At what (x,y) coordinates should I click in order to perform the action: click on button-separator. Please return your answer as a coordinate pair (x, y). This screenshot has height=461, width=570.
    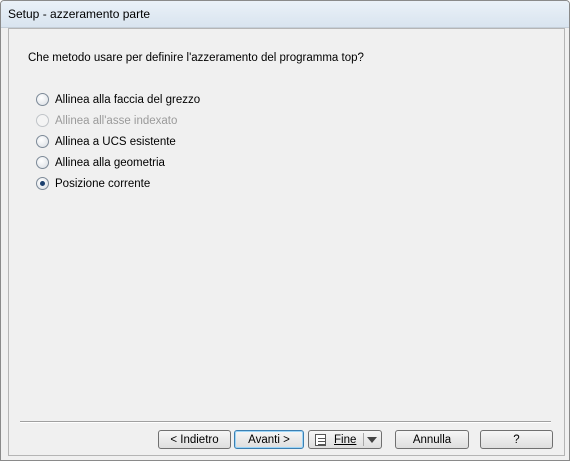
    Looking at the image, I should click on (285, 422).